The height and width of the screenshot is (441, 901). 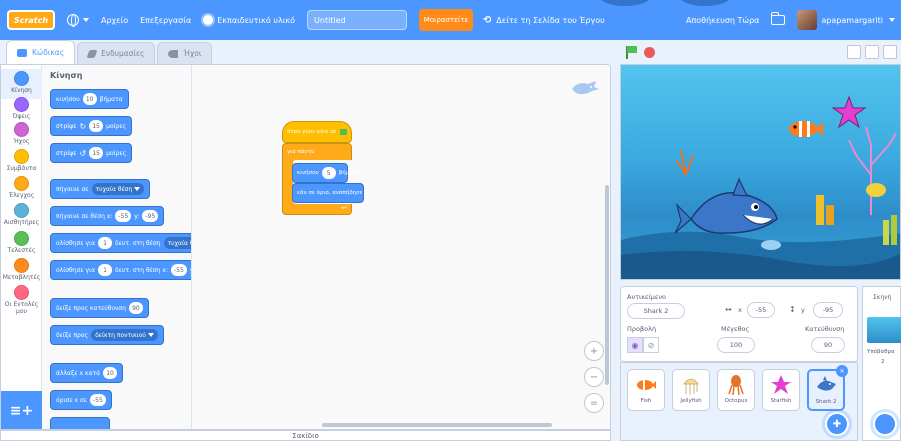 I want to click on zoom-out-button: −, so click(x=594, y=377).